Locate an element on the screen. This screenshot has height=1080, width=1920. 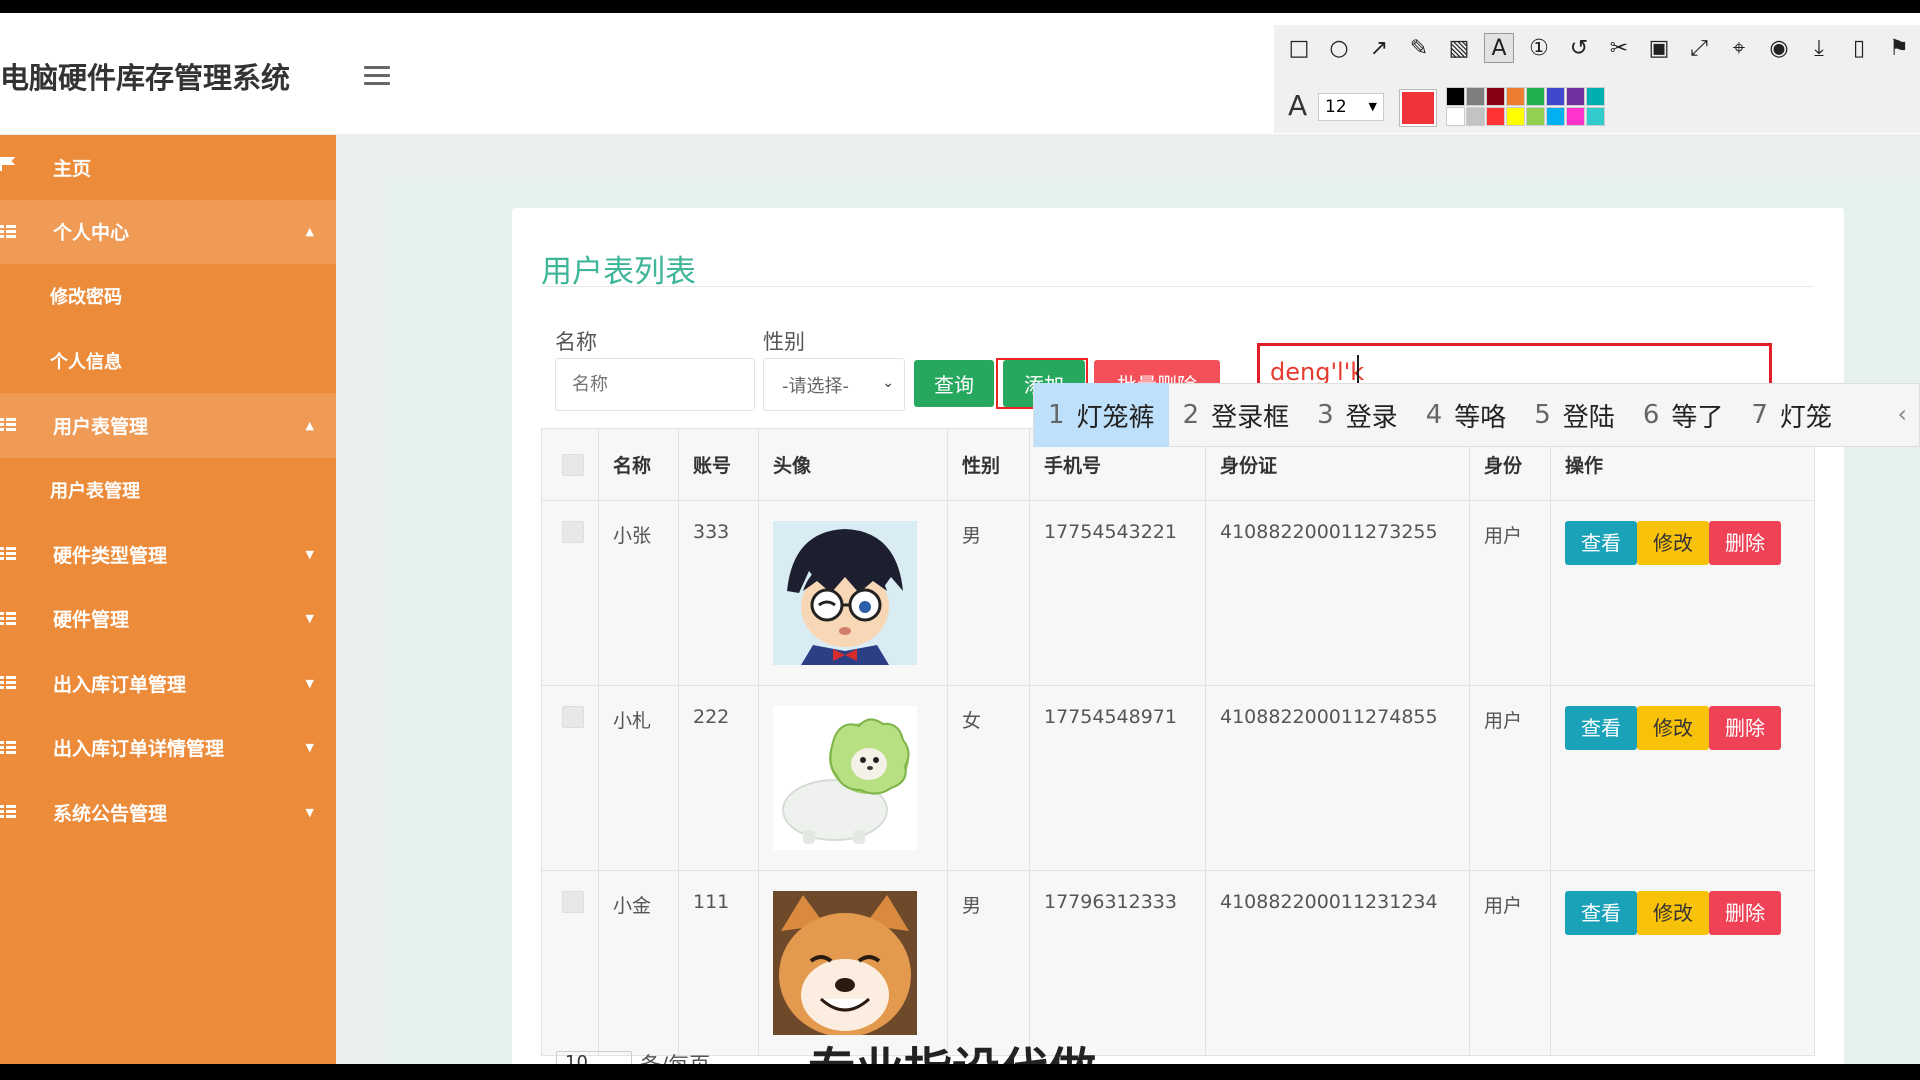
text-tool-icon: A is located at coordinates (1499, 48).